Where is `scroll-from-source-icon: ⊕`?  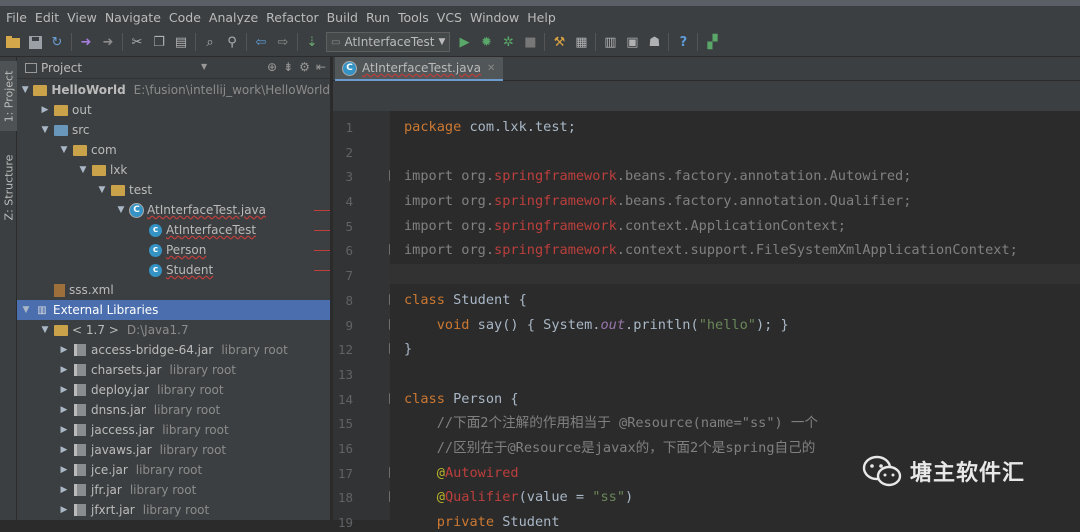 scroll-from-source-icon: ⊕ is located at coordinates (272, 67).